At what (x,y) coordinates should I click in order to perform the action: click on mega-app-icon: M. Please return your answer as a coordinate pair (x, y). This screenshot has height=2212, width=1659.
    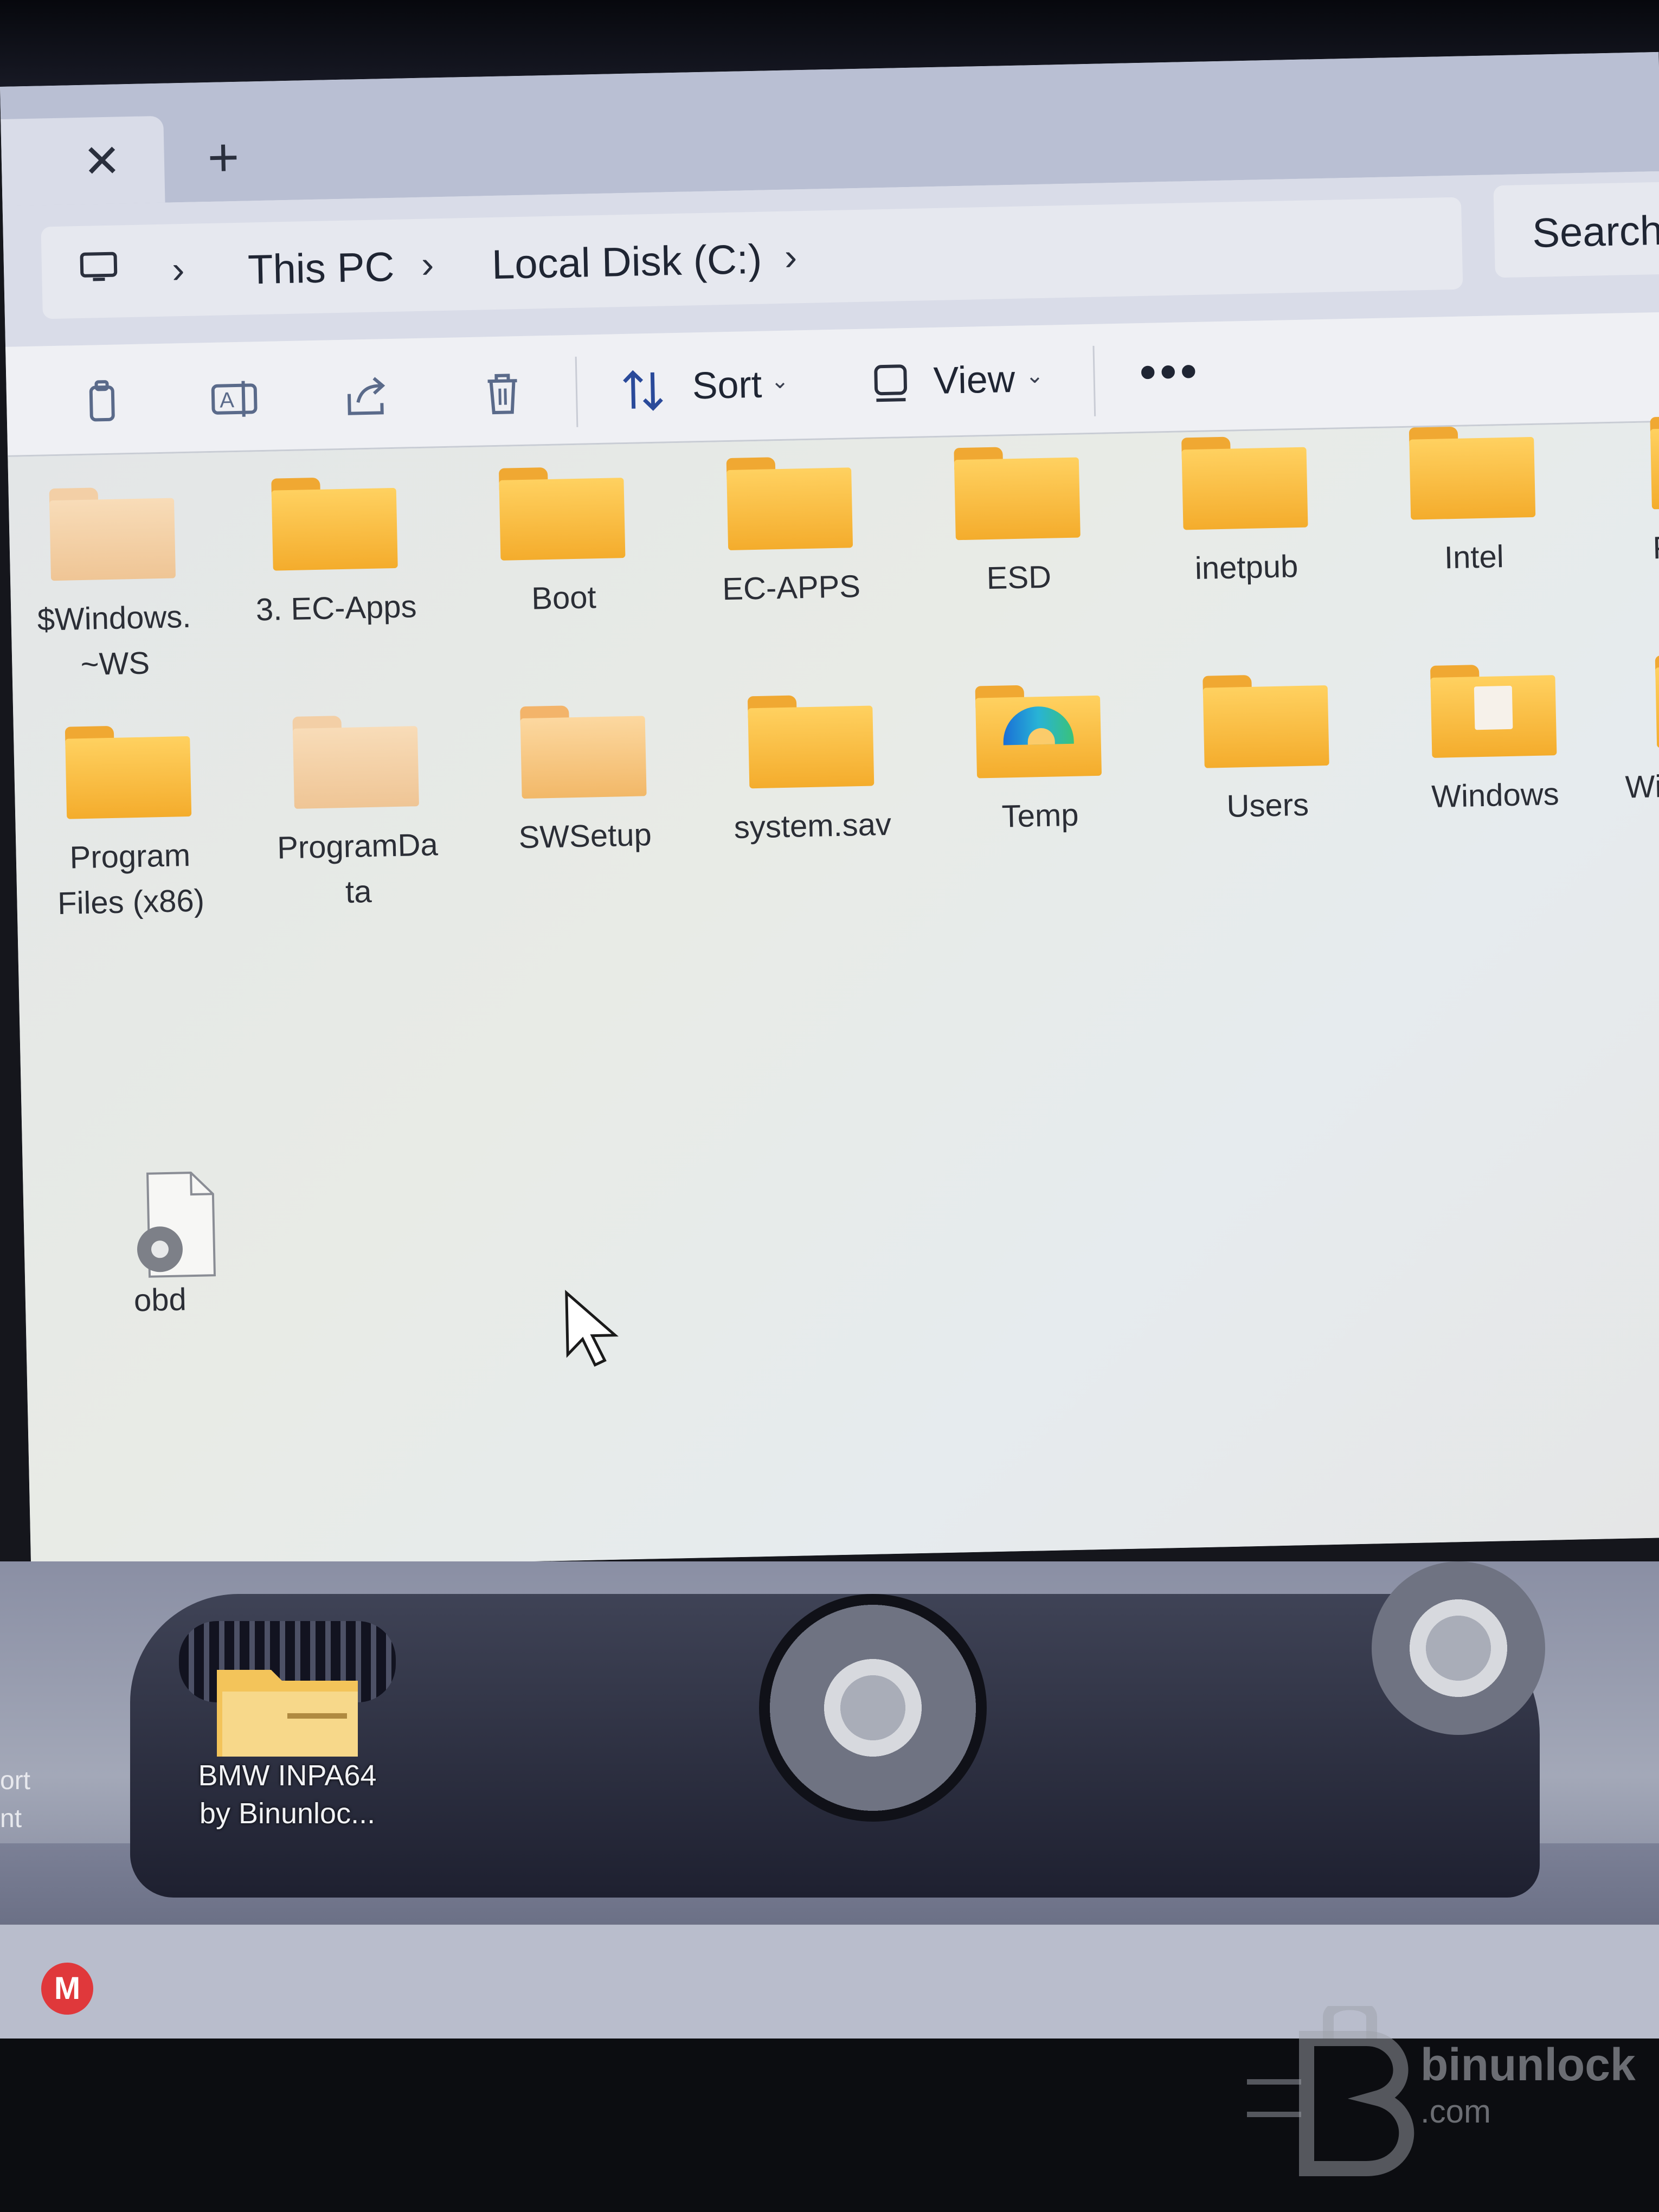
    Looking at the image, I should click on (67, 1989).